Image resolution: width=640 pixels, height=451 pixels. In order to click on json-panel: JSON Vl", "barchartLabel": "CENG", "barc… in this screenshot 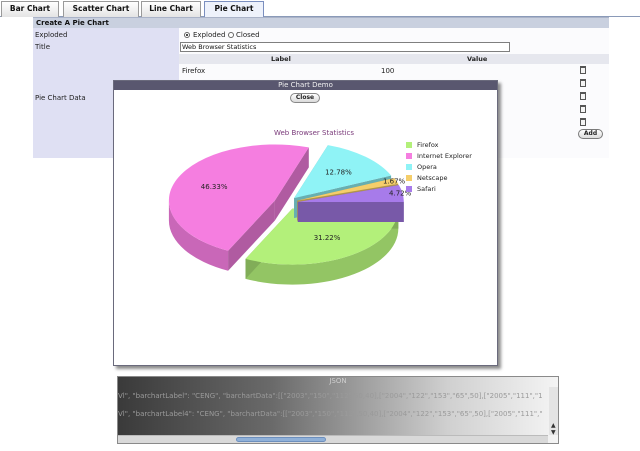, I will do `click(338, 410)`.